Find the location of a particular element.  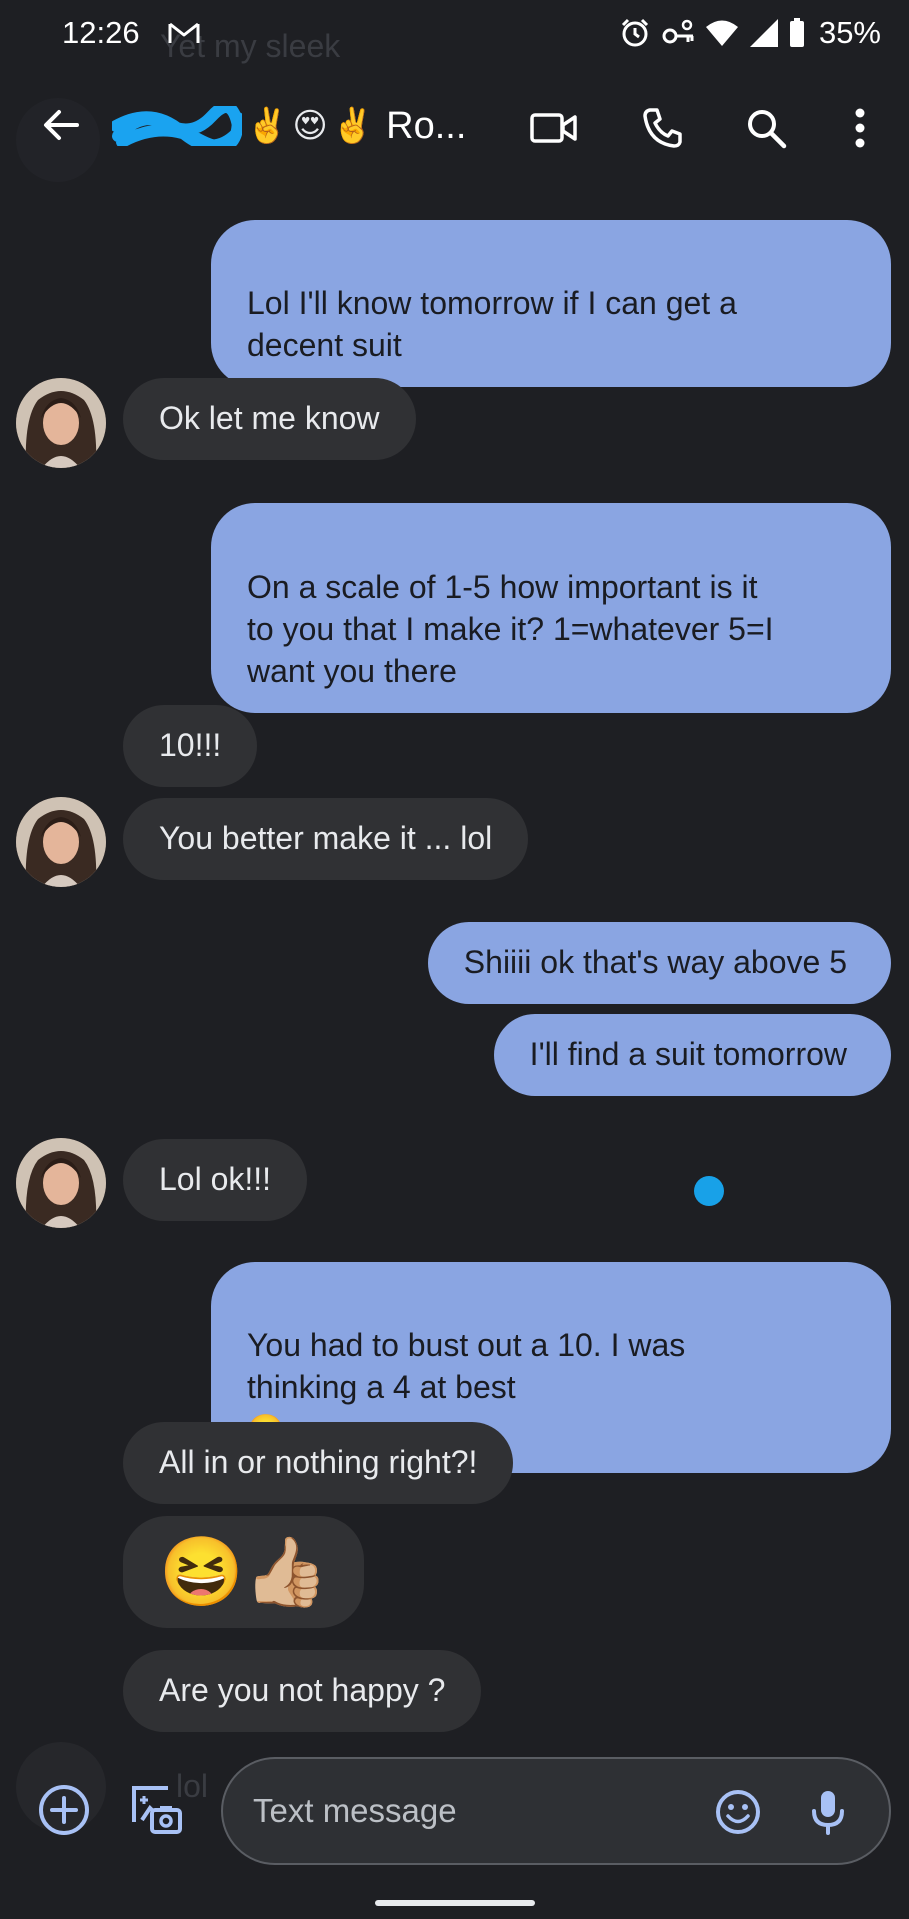

video-camera-icon is located at coordinates (553, 128).